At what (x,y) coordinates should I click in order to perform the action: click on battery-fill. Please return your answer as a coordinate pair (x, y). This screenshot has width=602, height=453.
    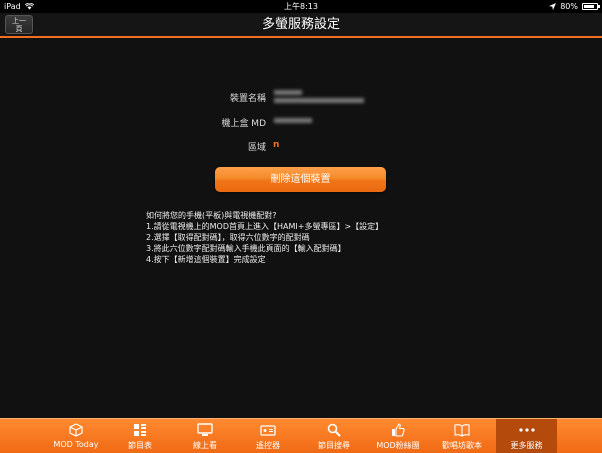
    Looking at the image, I should click on (589, 6).